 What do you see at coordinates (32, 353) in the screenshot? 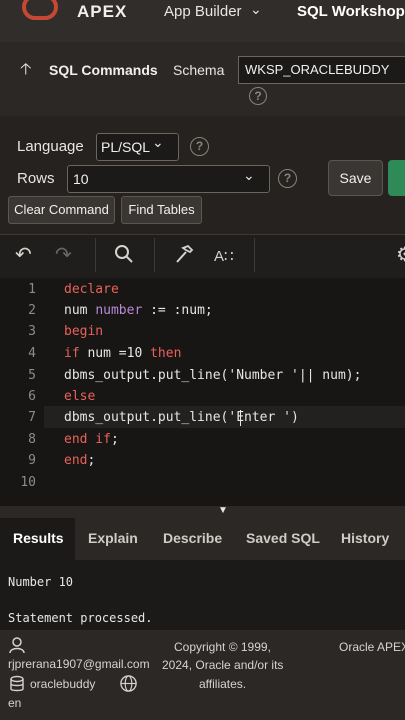
I see `line-number: 4` at bounding box center [32, 353].